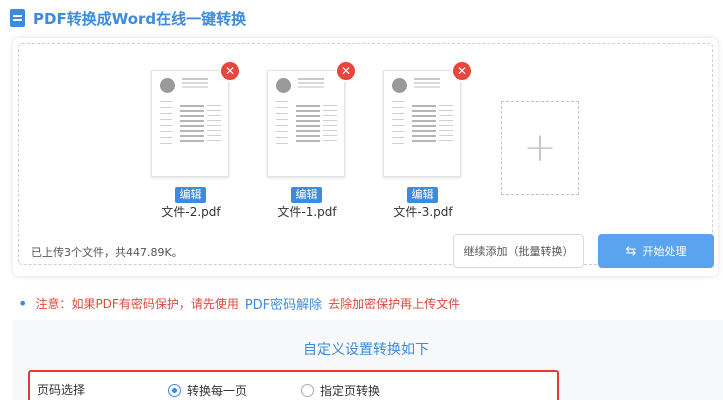 The width and height of the screenshot is (723, 400). Describe the element at coordinates (664, 251) in the screenshot. I see `start-process-label: 开始处理` at that location.